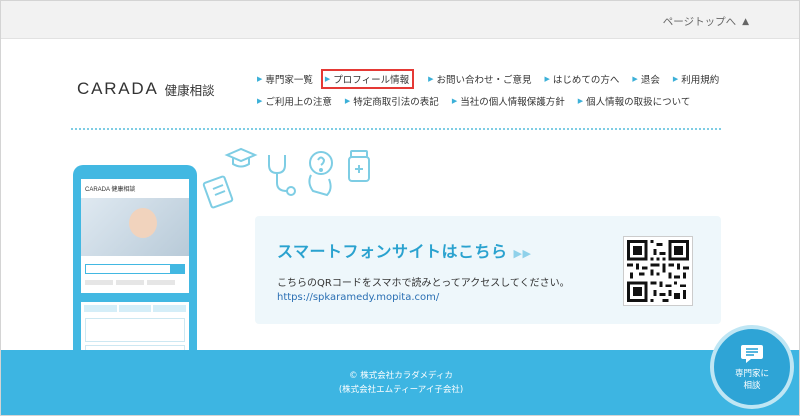 Image resolution: width=800 pixels, height=416 pixels. Describe the element at coordinates (522, 253) in the screenshot. I see `double-chevron-right-icon: ▶▶` at that location.